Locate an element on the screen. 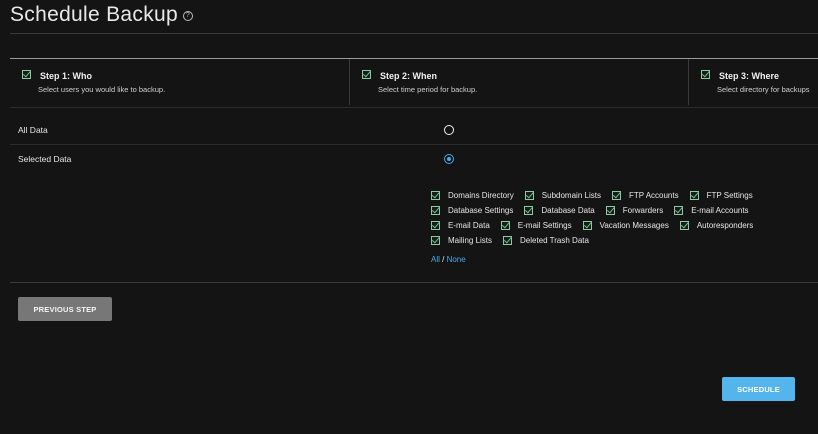  option-ftp-settings: FTP Settings is located at coordinates (721, 195).